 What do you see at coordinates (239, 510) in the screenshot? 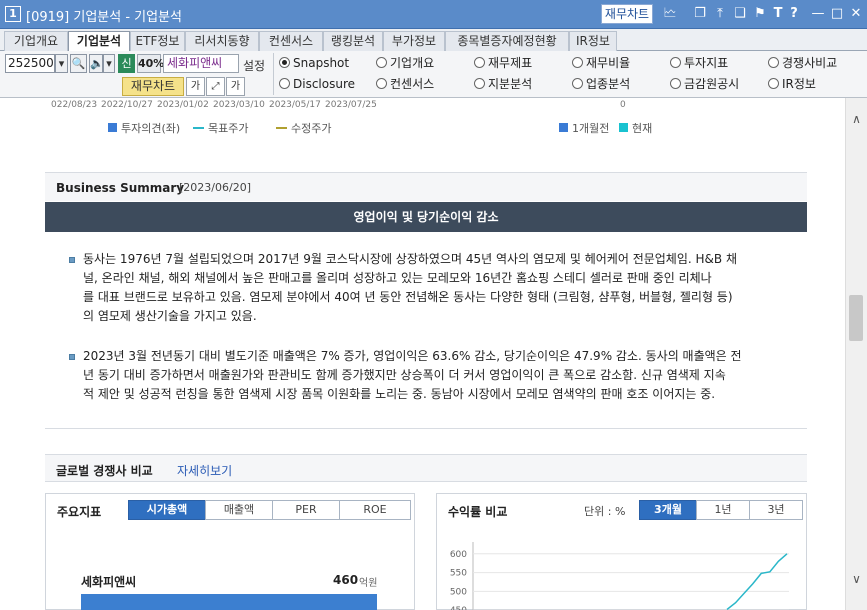
I see `tab-revenue: 매출액` at bounding box center [239, 510].